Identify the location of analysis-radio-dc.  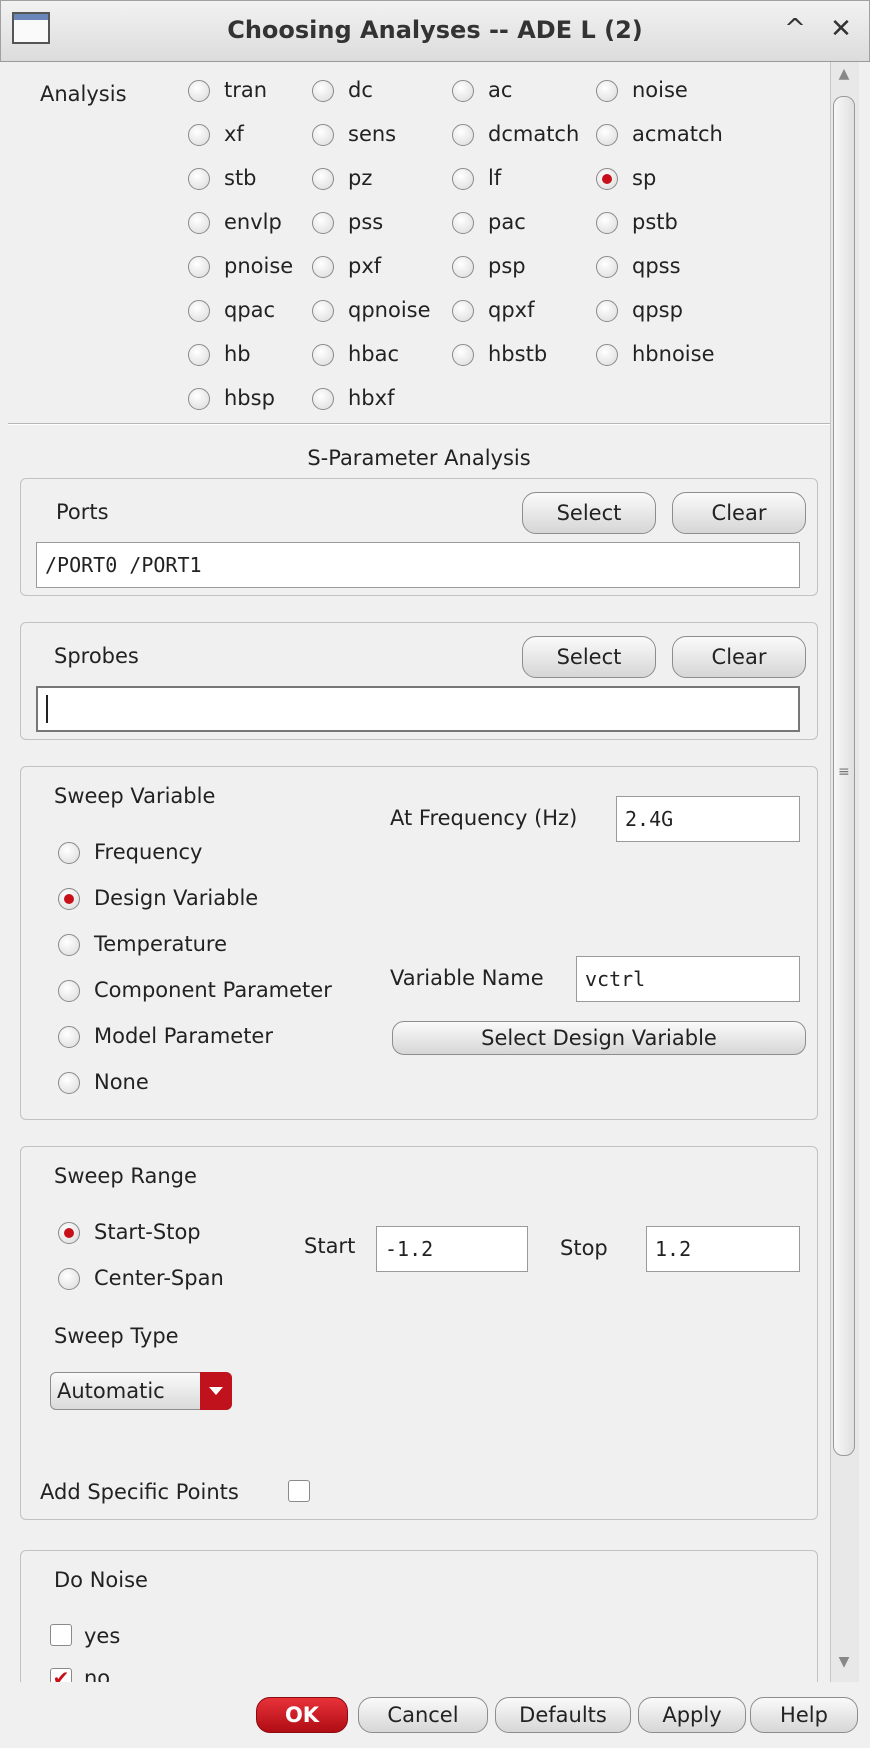
(323, 91).